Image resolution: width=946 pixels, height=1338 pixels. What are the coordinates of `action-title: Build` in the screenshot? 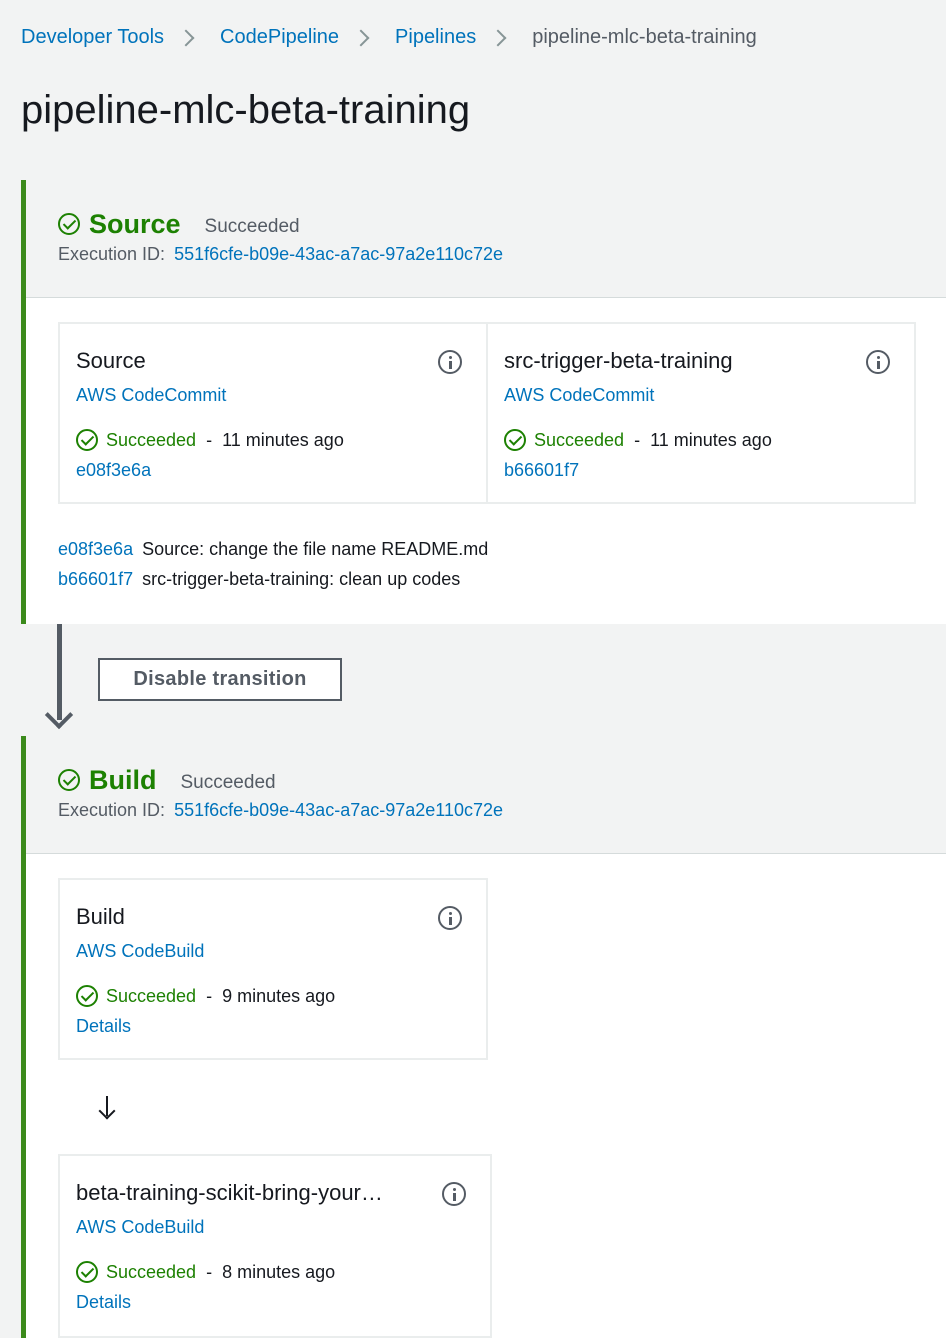 It's located at (100, 916).